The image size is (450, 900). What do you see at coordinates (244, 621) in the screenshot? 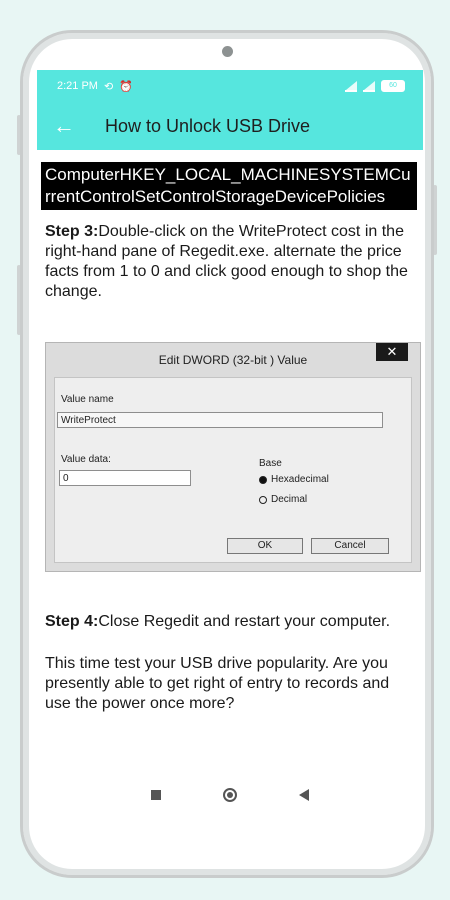
I see `step-4-text: Close Regedit and restart your computer.` at bounding box center [244, 621].